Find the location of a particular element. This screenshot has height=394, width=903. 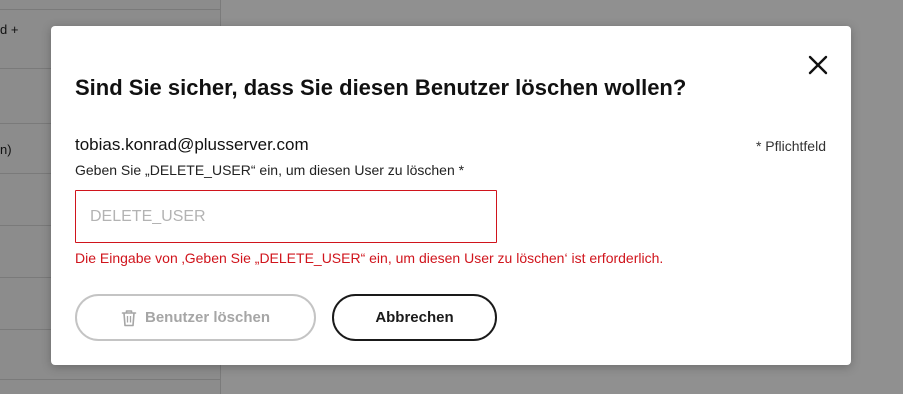

background-row-text: n) is located at coordinates (6, 149).